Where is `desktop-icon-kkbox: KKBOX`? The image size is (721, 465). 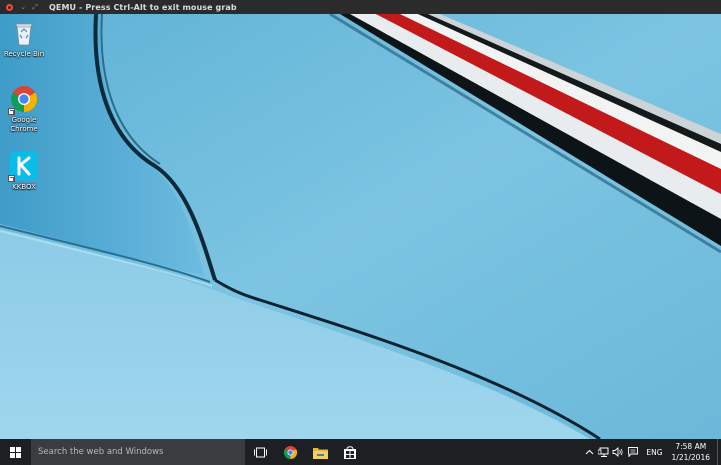
desktop-icon-kkbox: KKBOX is located at coordinates (24, 171).